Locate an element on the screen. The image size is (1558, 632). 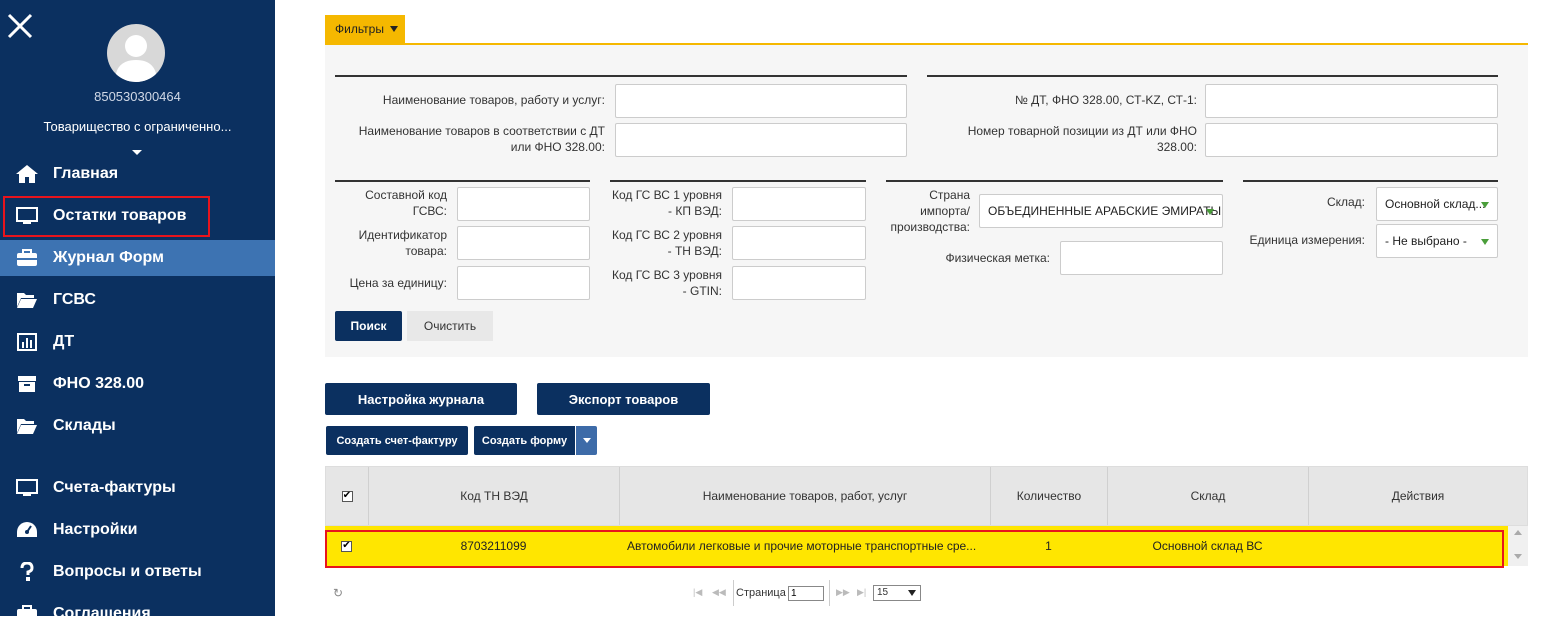
level2-label: Код ГС ВС 2 уровня - ТН ВЭД: is located at coordinates (666, 243).